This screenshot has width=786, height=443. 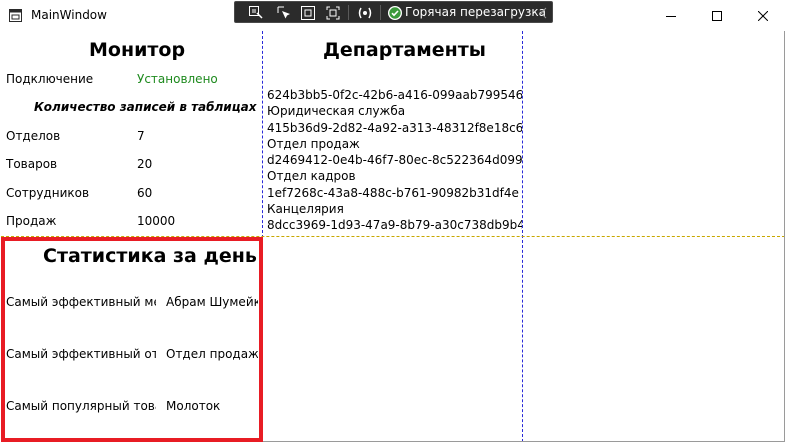 What do you see at coordinates (177, 79) in the screenshot?
I see `connection-status: Установлено` at bounding box center [177, 79].